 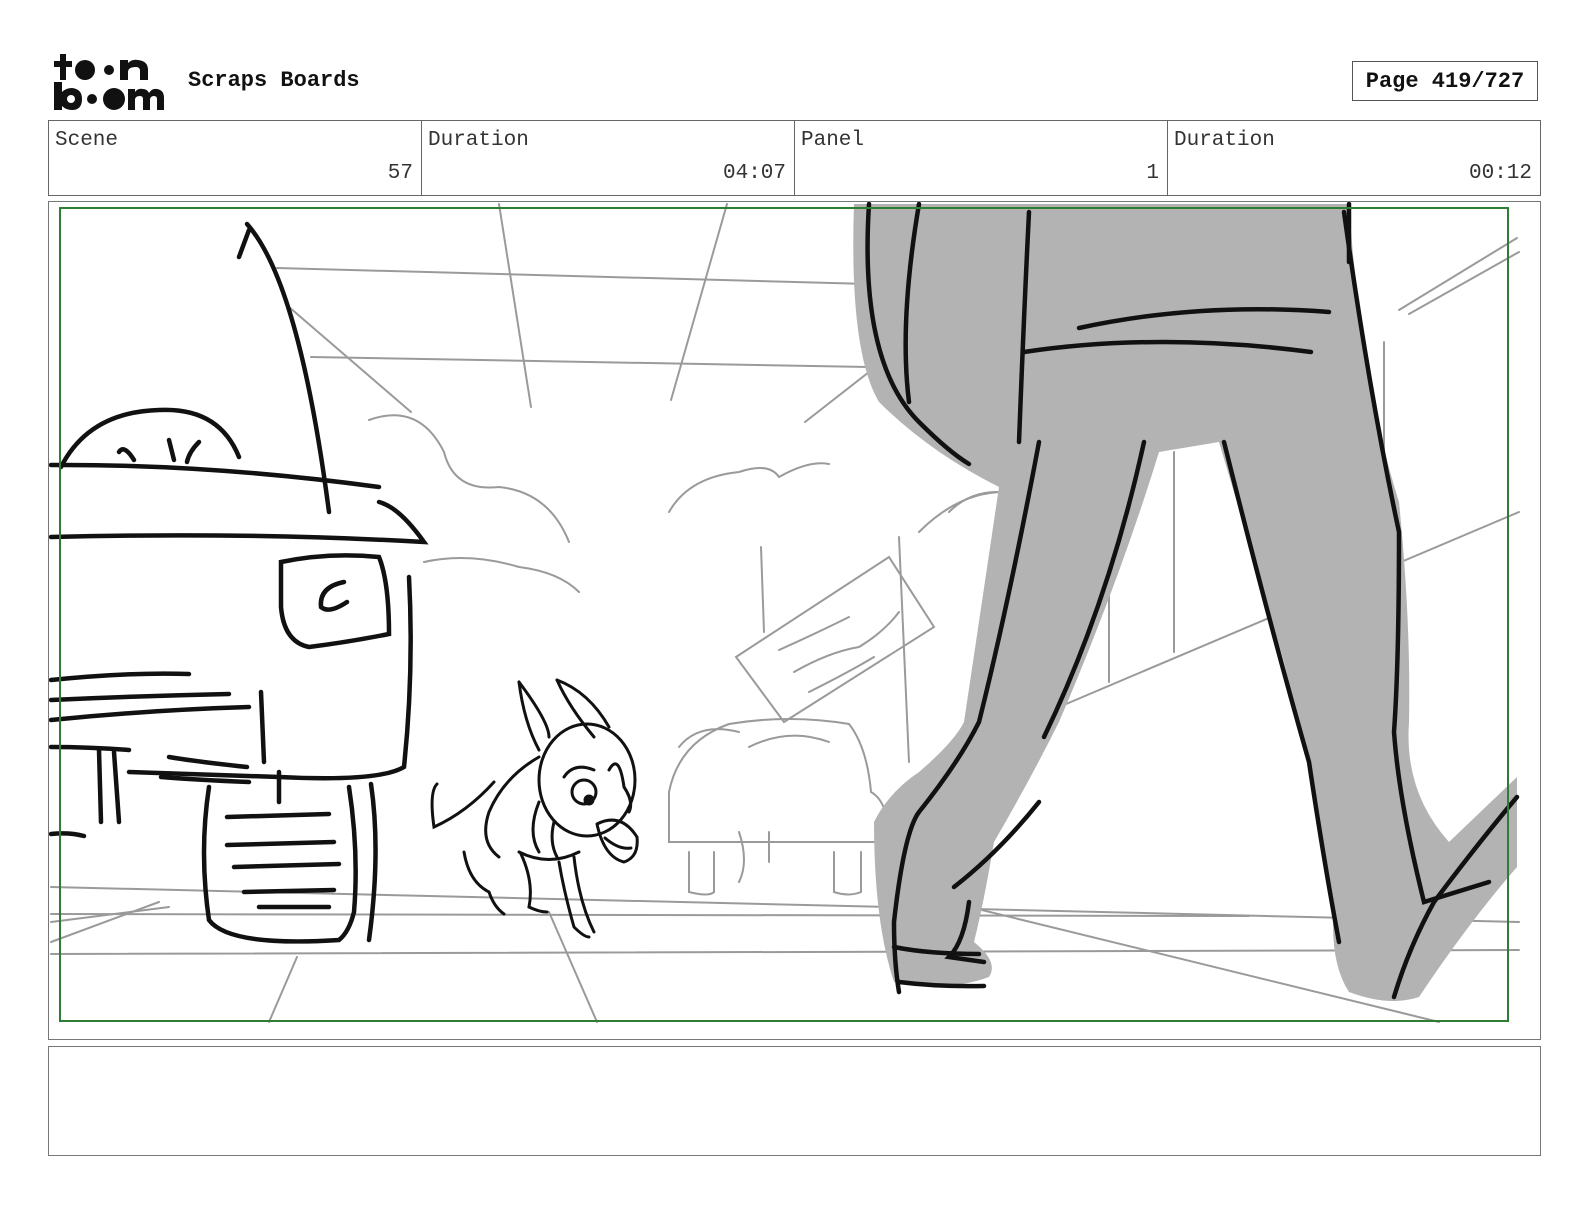 I want to click on page-indicator: Page 419/727, so click(x=1445, y=81).